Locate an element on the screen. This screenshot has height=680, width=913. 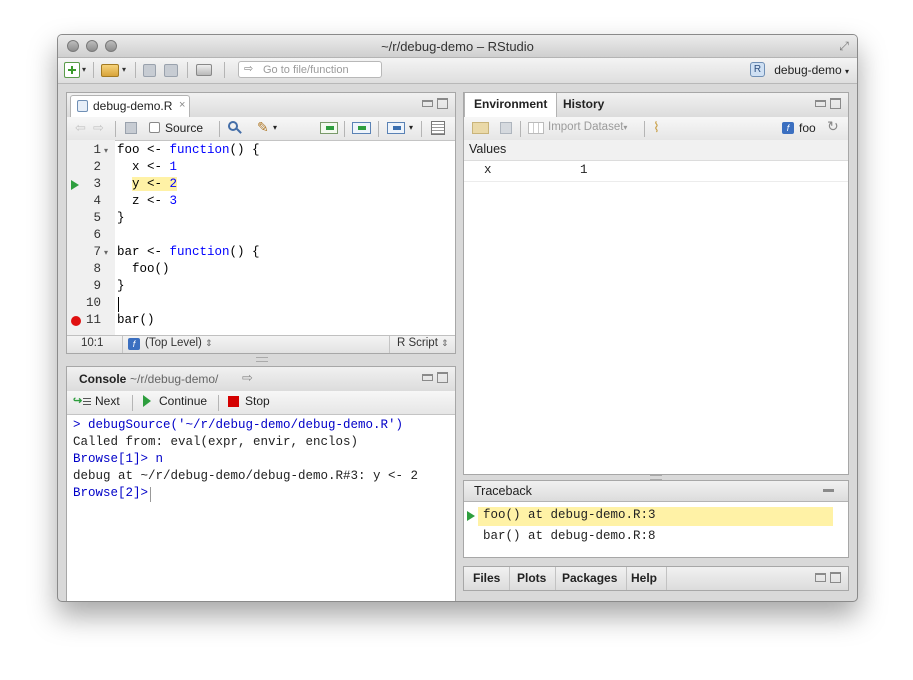
code-token: 2 is located at coordinates (173, 184).